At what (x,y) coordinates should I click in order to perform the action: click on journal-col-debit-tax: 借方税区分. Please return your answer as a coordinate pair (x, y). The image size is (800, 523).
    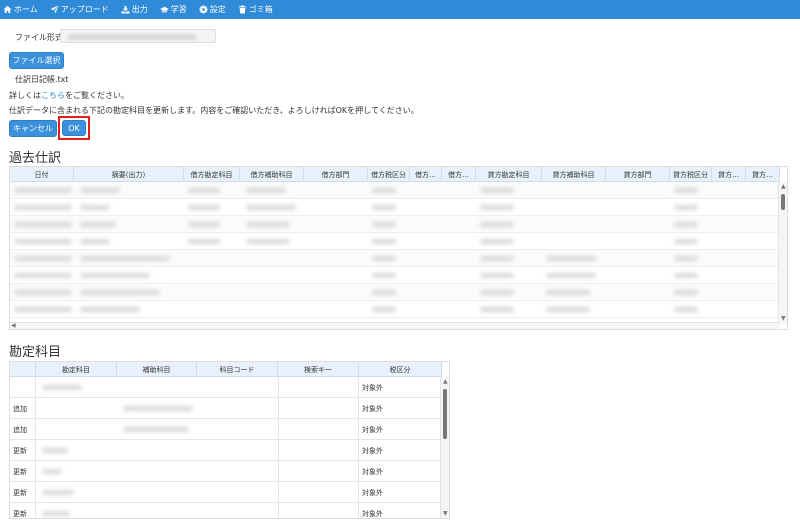
    Looking at the image, I should click on (389, 174).